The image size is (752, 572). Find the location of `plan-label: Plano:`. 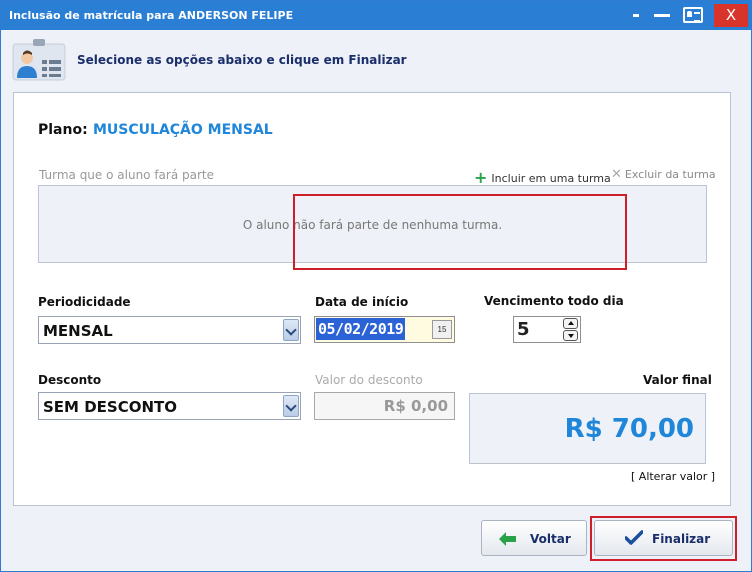

plan-label: Plano: is located at coordinates (63, 130).